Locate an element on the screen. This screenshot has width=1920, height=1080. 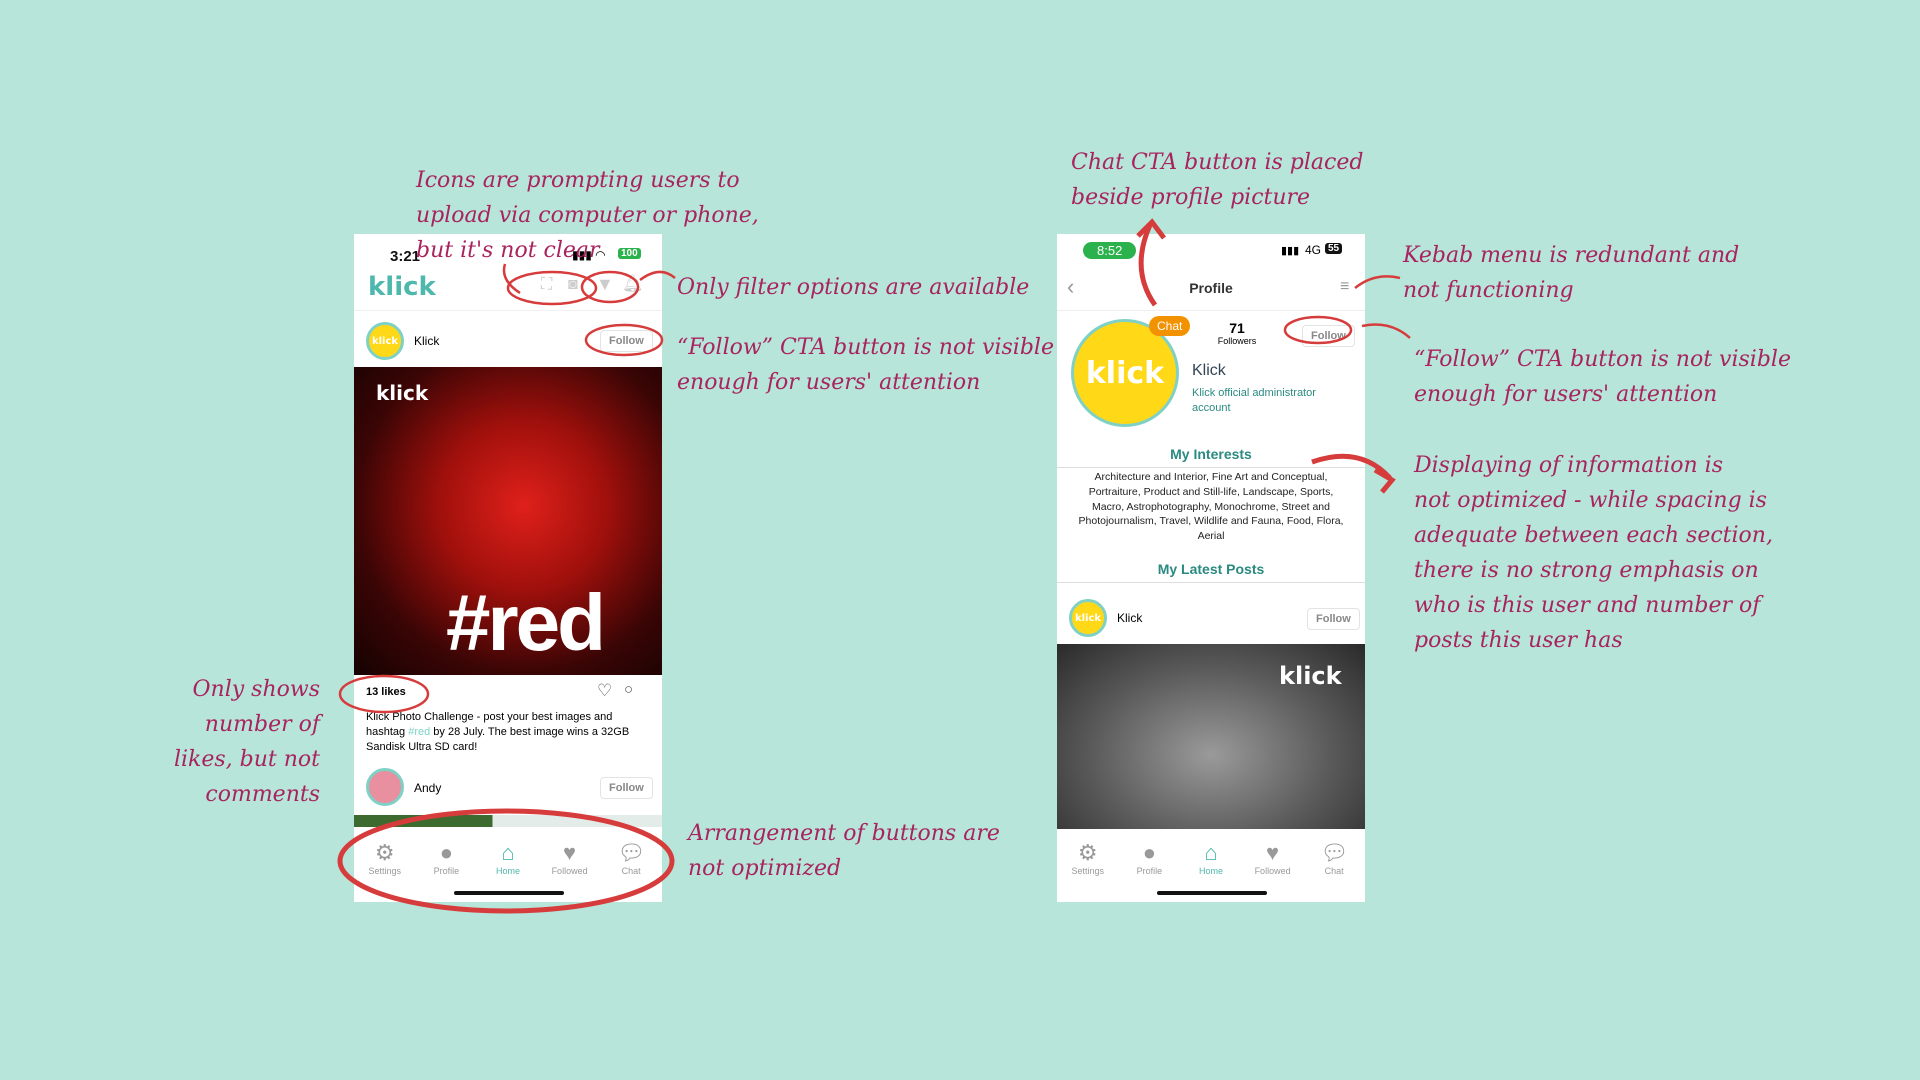
image-hashtag: #red is located at coordinates (526, 622).